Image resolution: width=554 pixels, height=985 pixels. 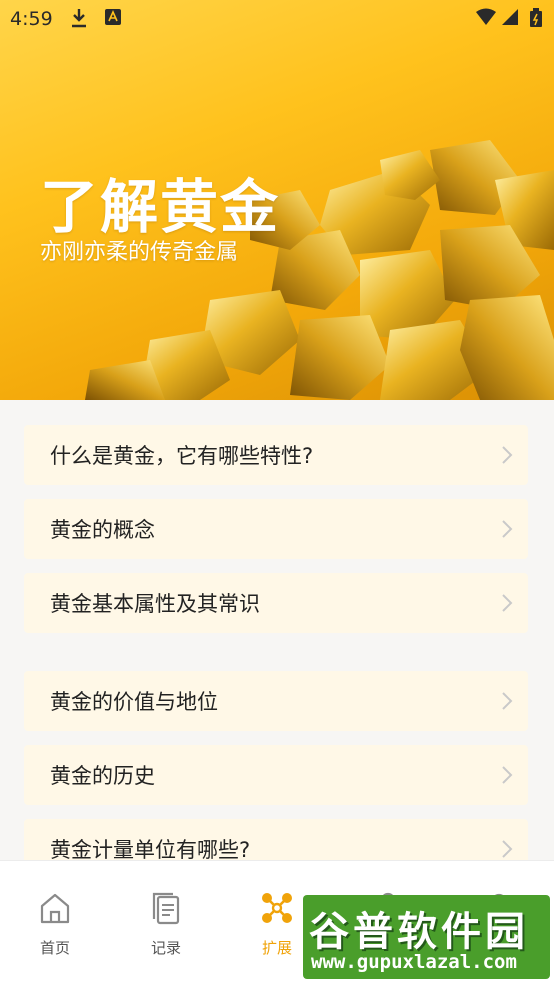 What do you see at coordinates (55, 908) in the screenshot?
I see `home-icon` at bounding box center [55, 908].